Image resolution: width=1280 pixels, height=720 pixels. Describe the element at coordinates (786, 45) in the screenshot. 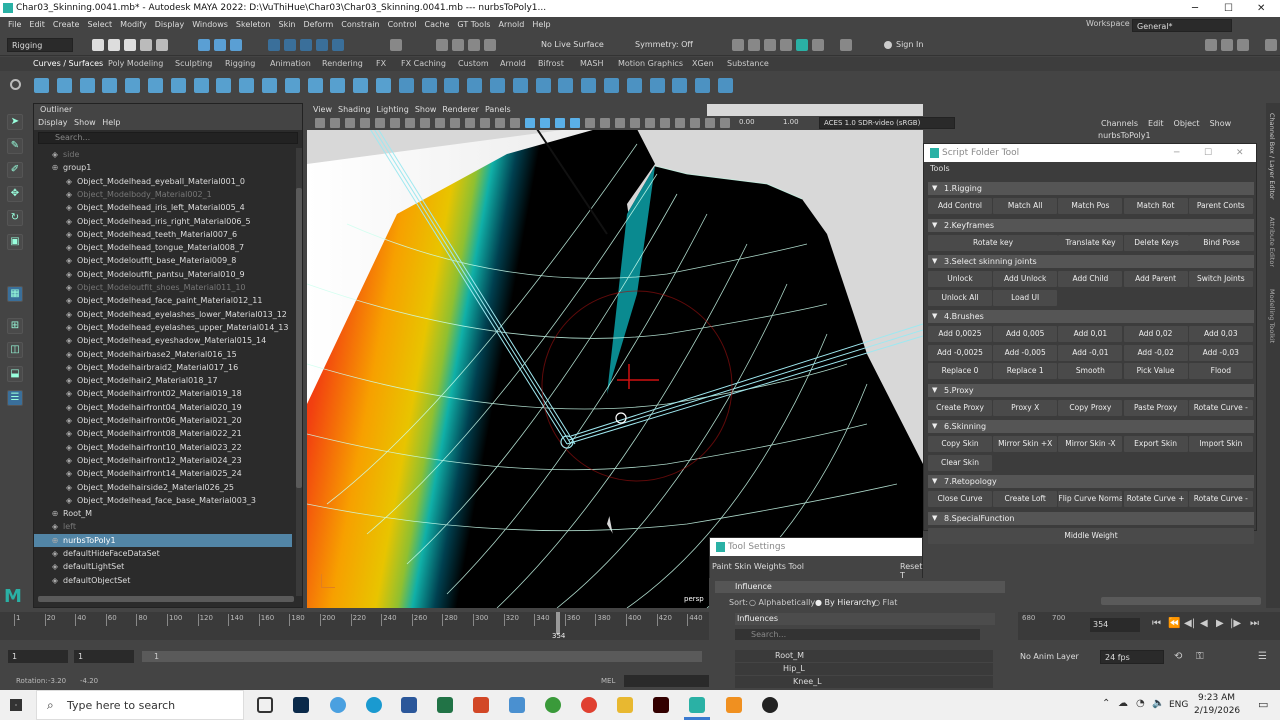

I see `render-settings-icon` at that location.